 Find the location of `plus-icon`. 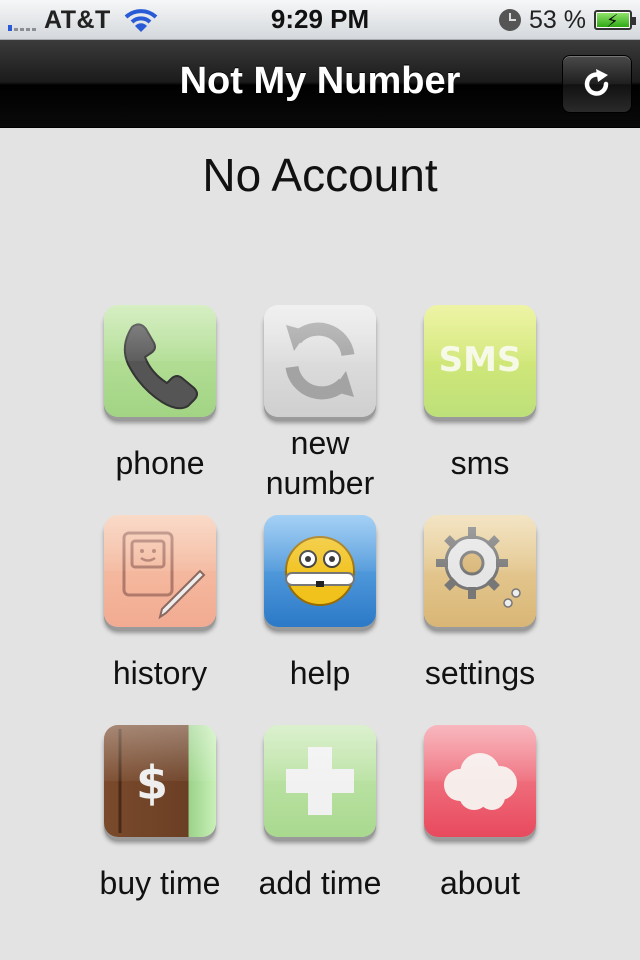

plus-icon is located at coordinates (320, 781).